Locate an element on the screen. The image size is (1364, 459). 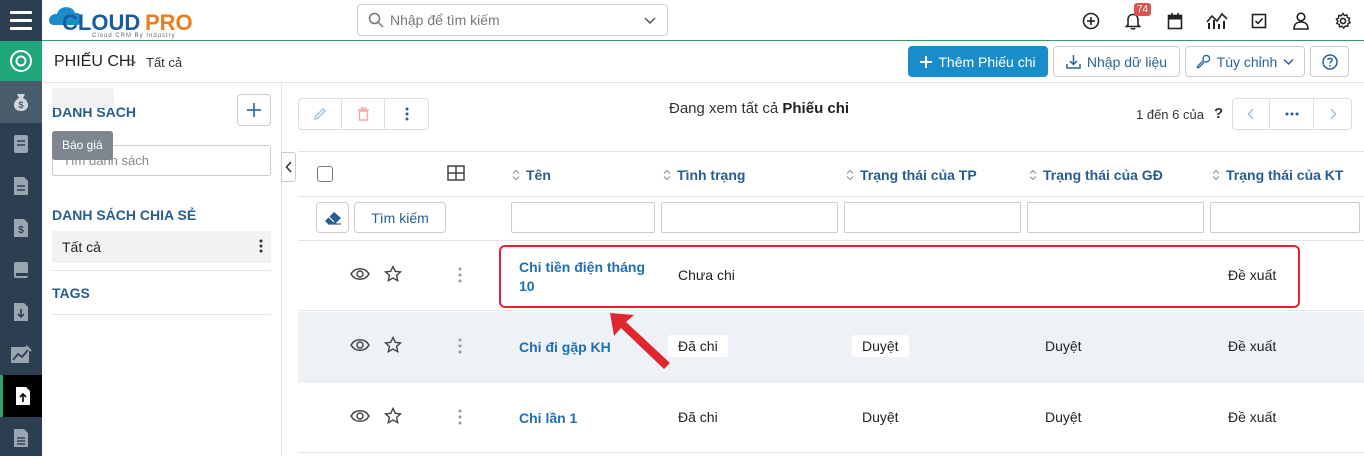
filter-search-button: Tìm kiếm is located at coordinates (400, 217).